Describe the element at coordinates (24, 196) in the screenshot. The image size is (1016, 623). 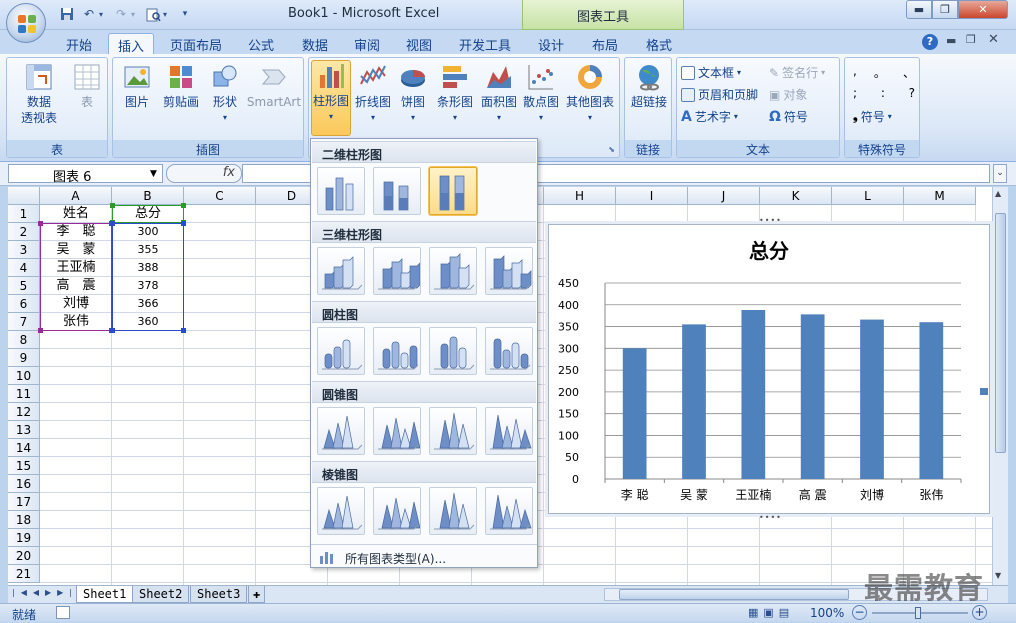
I see `select-all-corner` at that location.